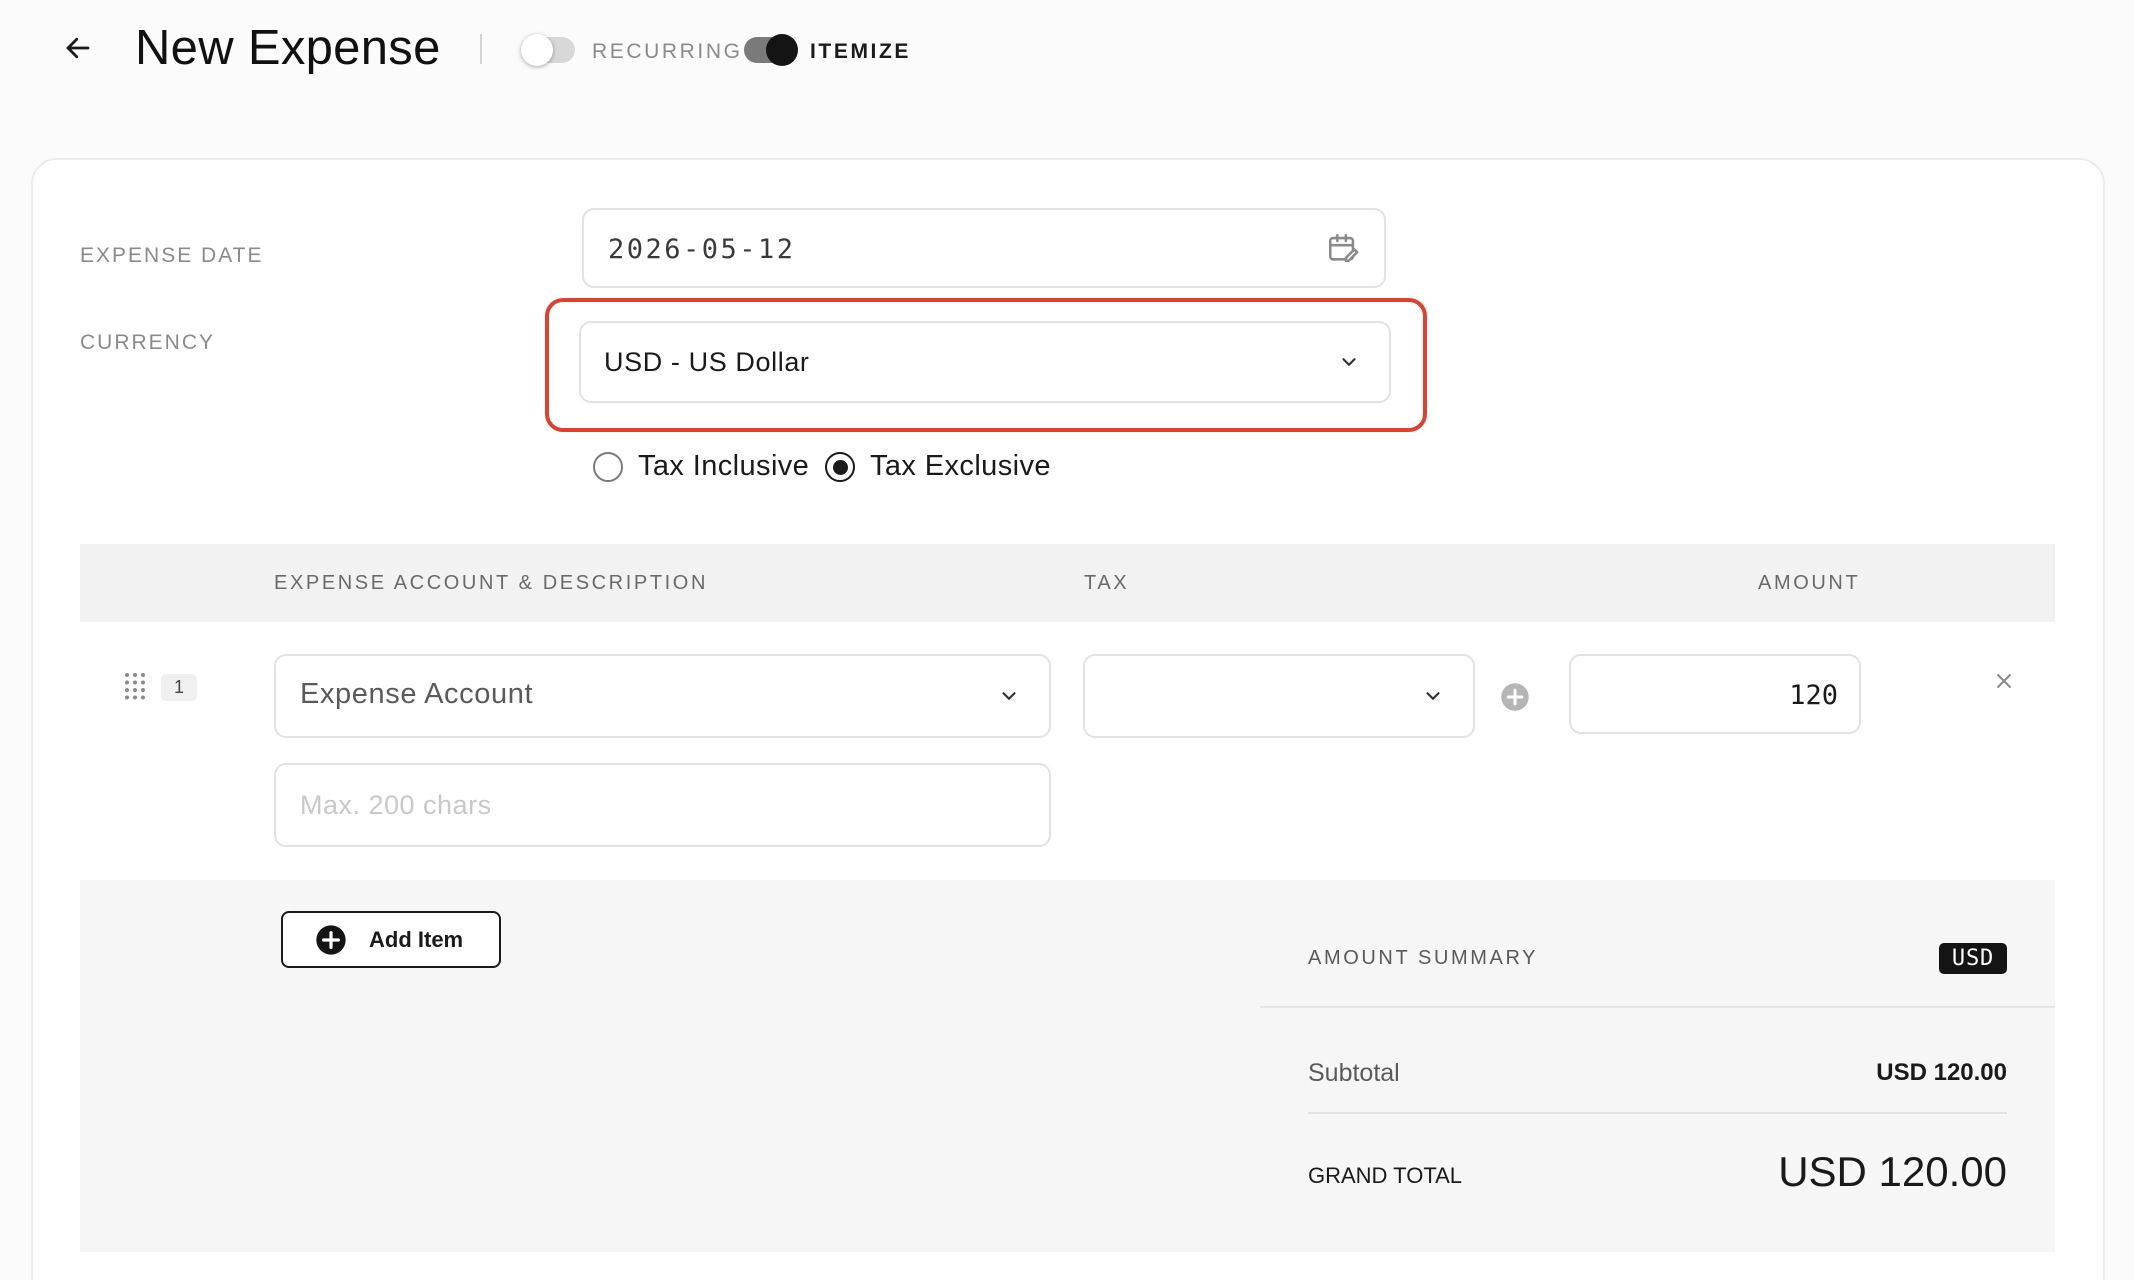 This screenshot has width=2134, height=1280. What do you see at coordinates (416, 939) in the screenshot?
I see `add-item-label: Add Item` at bounding box center [416, 939].